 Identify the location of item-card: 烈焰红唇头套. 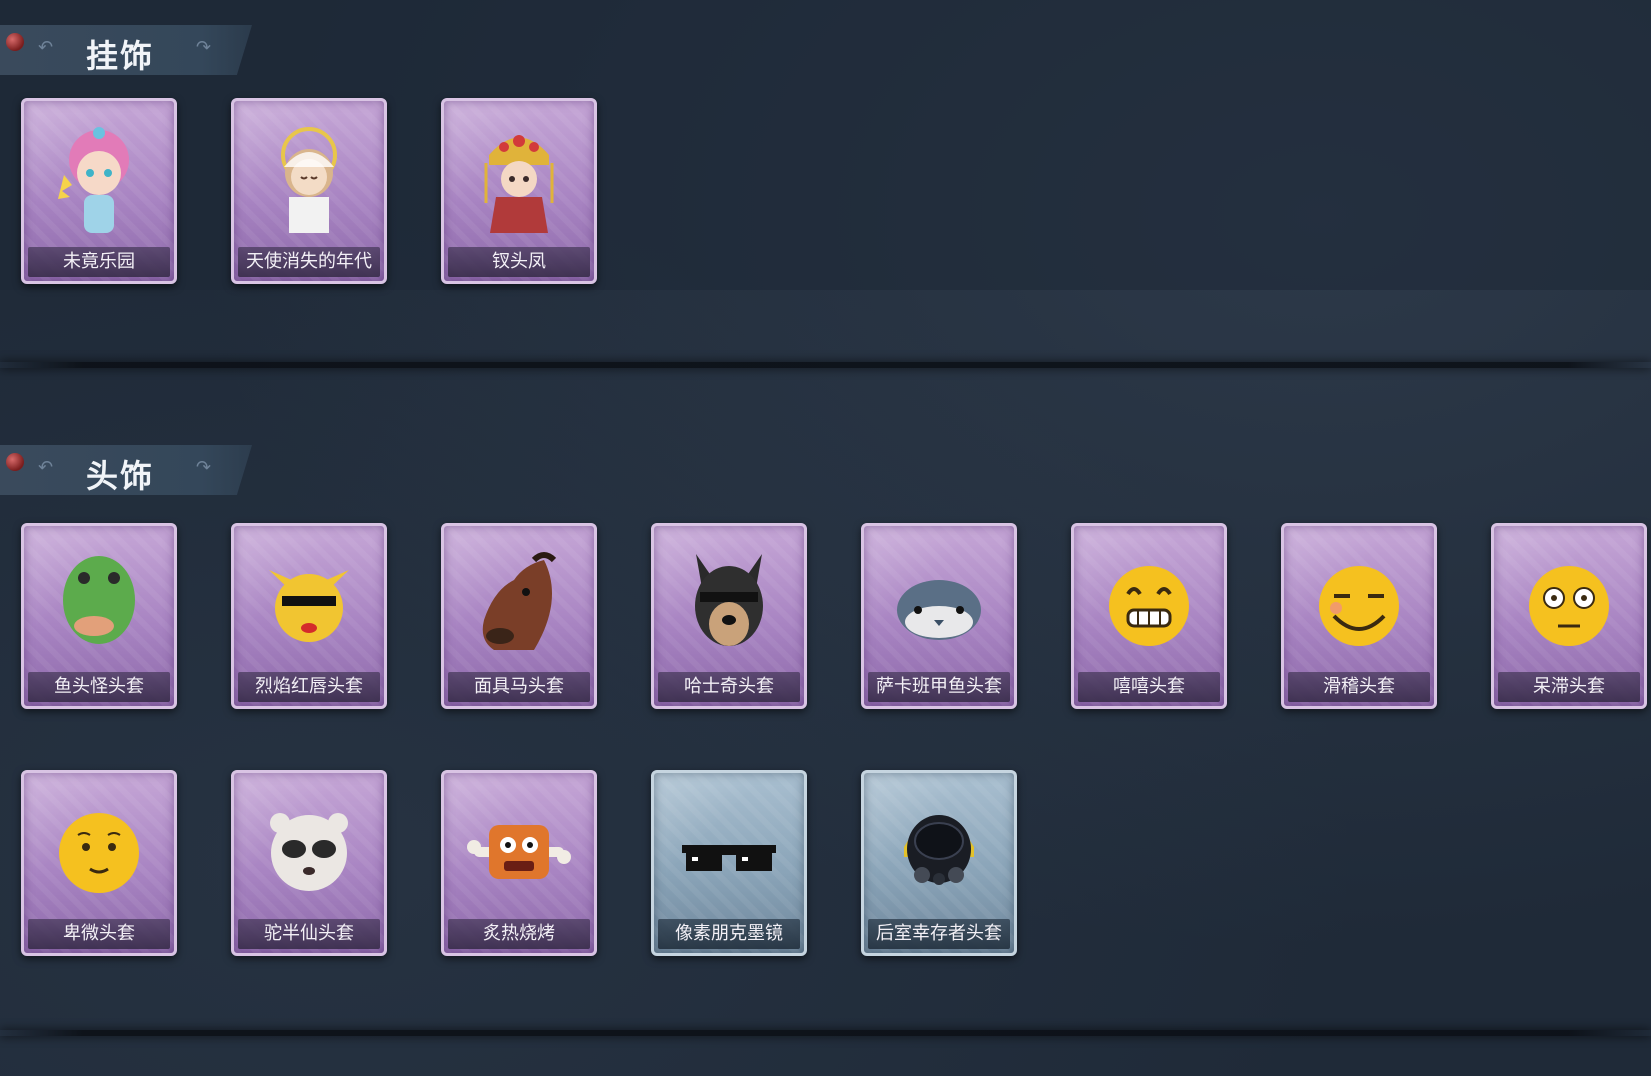
(309, 616).